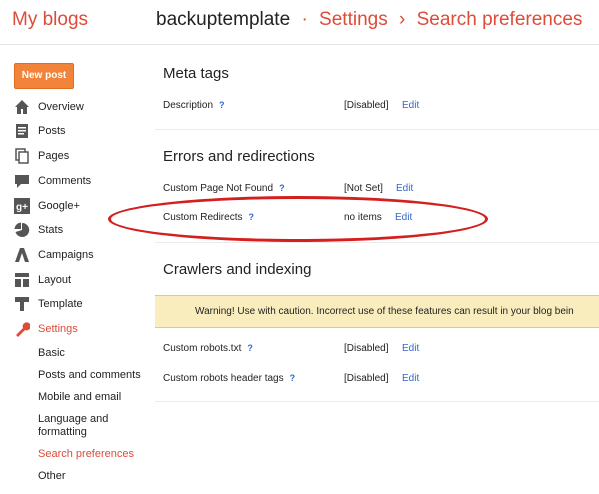 This screenshot has height=494, width=599. What do you see at coordinates (52, 476) in the screenshot?
I see `settings-sub-other: Other` at bounding box center [52, 476].